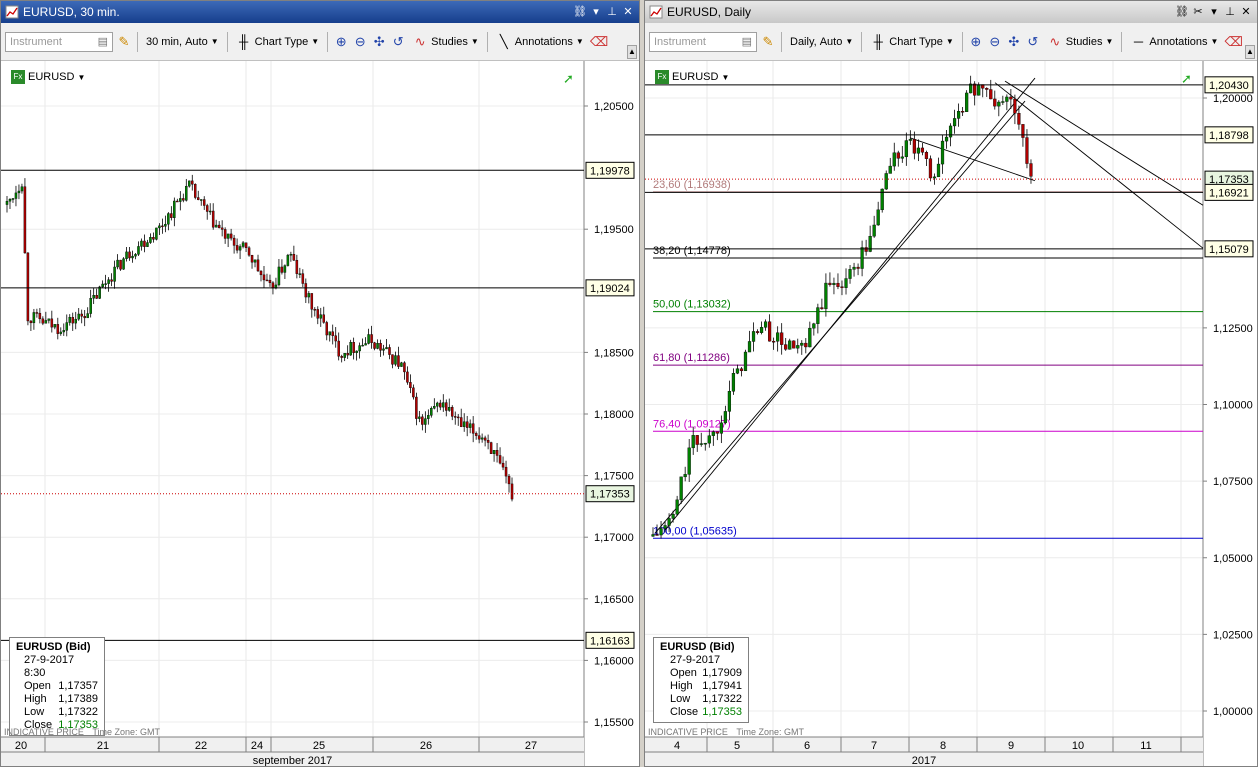 The height and width of the screenshot is (767, 1258). Describe the element at coordinates (695, 660) in the screenshot. I see `info-datetime: 27-9-2017` at that location.